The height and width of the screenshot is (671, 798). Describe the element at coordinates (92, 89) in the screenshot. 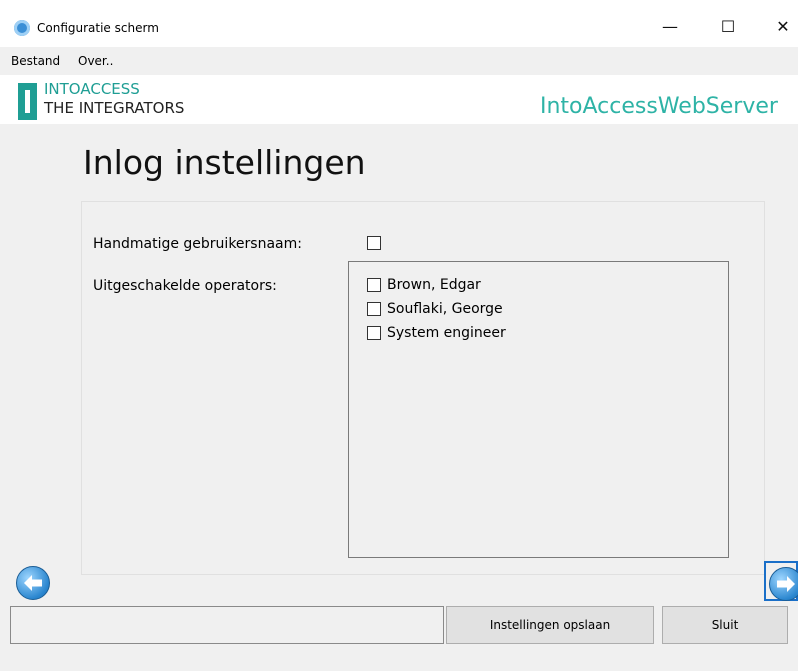

I see `logo-text-top: INTOACCESS` at that location.